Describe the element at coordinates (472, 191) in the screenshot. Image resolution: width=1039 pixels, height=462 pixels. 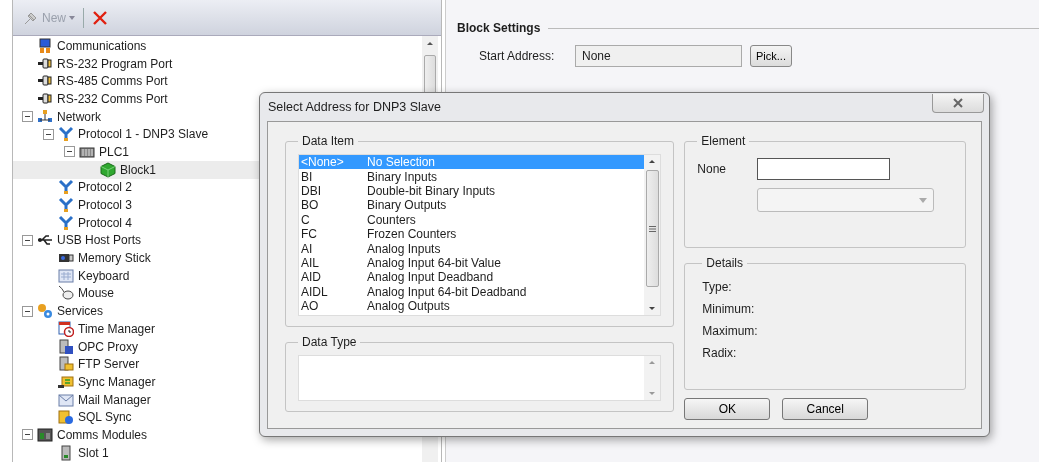
I see `list-item: DBI Double-bit Binary Inputs` at that location.